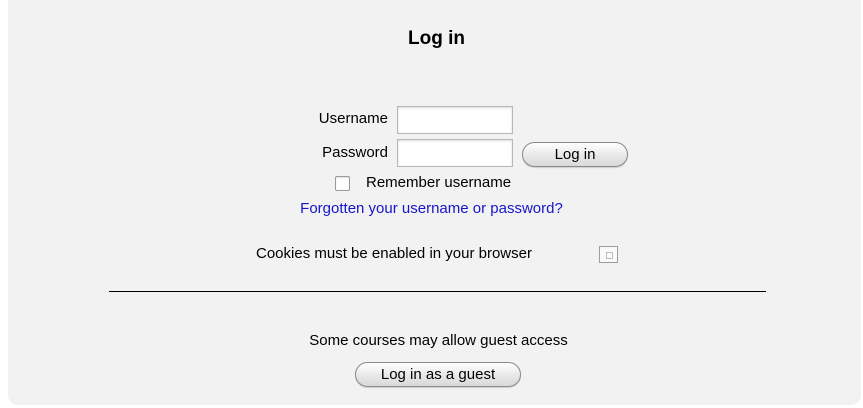  What do you see at coordinates (438, 340) in the screenshot?
I see `guest-access-text: Some courses may allow guest access` at bounding box center [438, 340].